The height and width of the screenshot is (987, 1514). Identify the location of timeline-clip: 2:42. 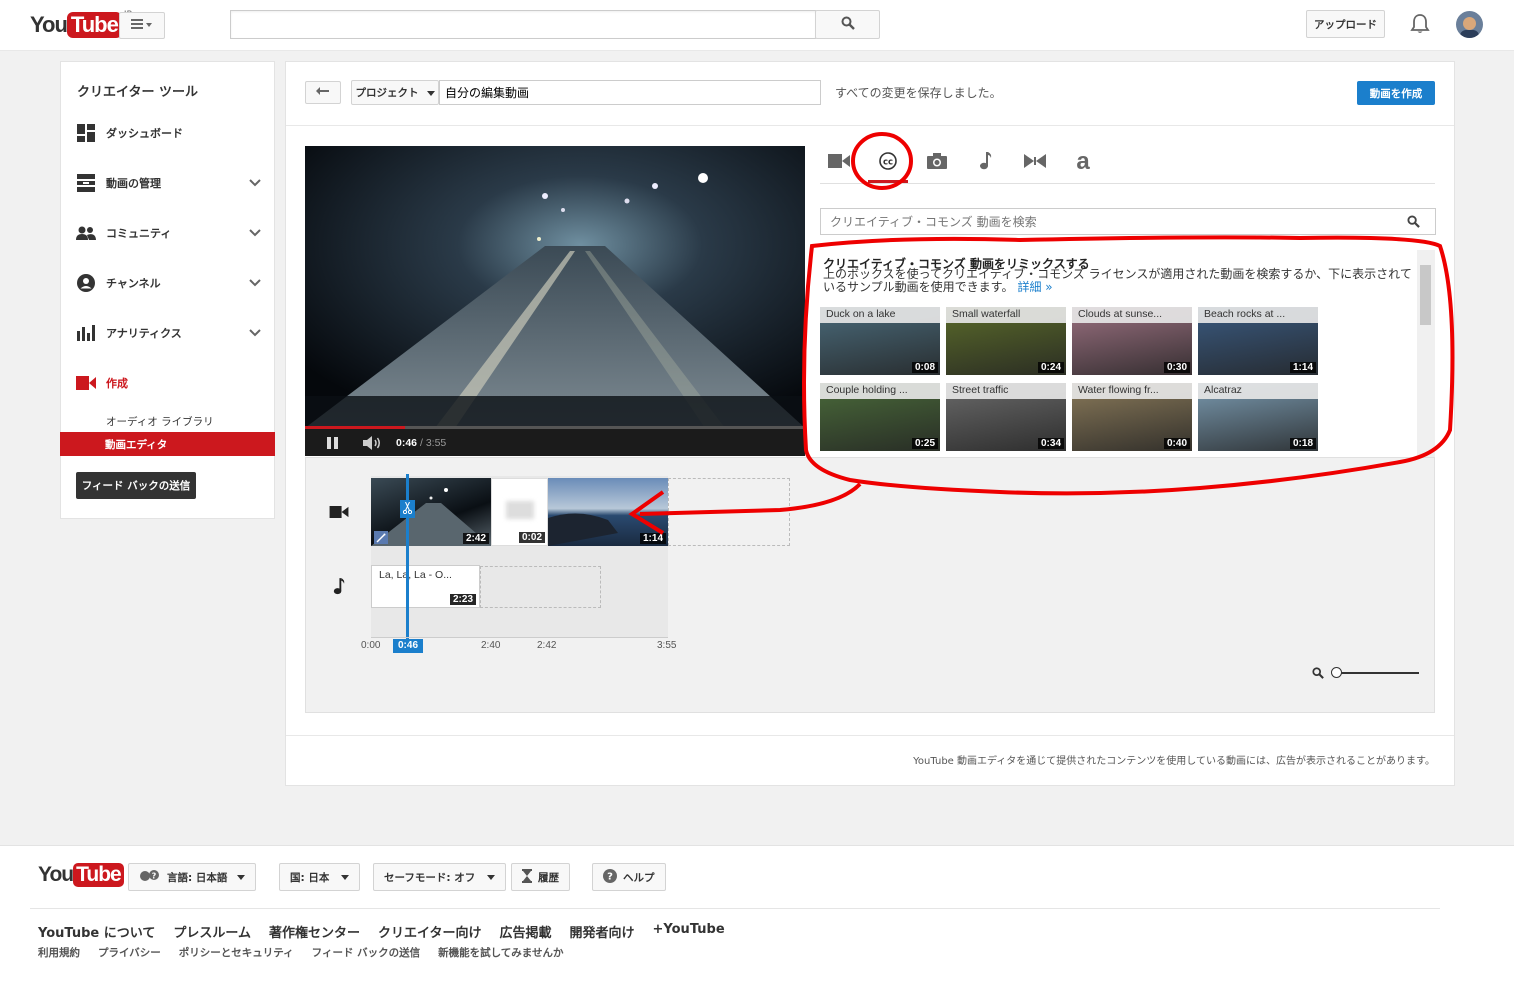
(431, 512).